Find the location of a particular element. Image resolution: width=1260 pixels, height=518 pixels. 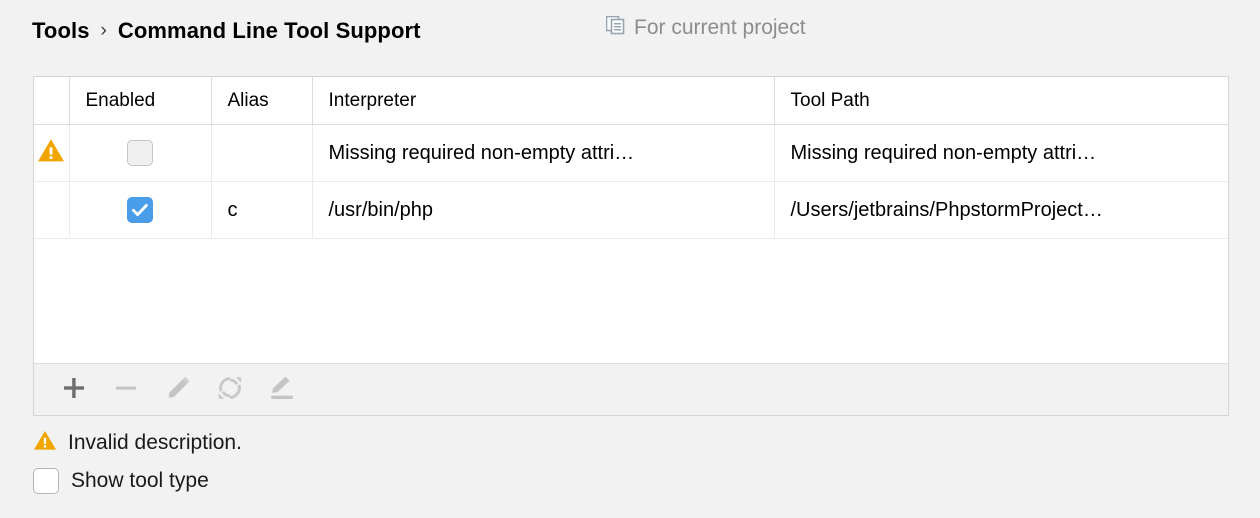

scope-indicator: For current project is located at coordinates (705, 27).